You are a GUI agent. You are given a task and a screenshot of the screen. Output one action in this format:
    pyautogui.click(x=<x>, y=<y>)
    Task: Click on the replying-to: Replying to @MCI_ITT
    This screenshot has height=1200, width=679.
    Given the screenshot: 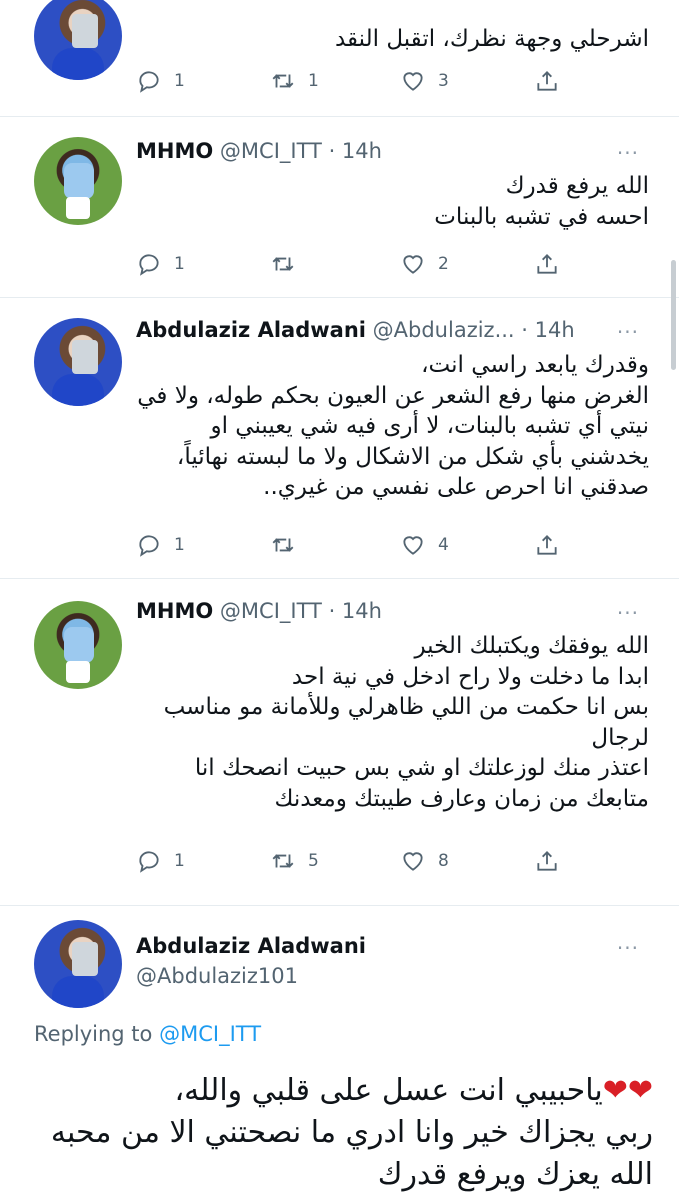 What is the action you would take?
    pyautogui.click(x=147, y=1034)
    